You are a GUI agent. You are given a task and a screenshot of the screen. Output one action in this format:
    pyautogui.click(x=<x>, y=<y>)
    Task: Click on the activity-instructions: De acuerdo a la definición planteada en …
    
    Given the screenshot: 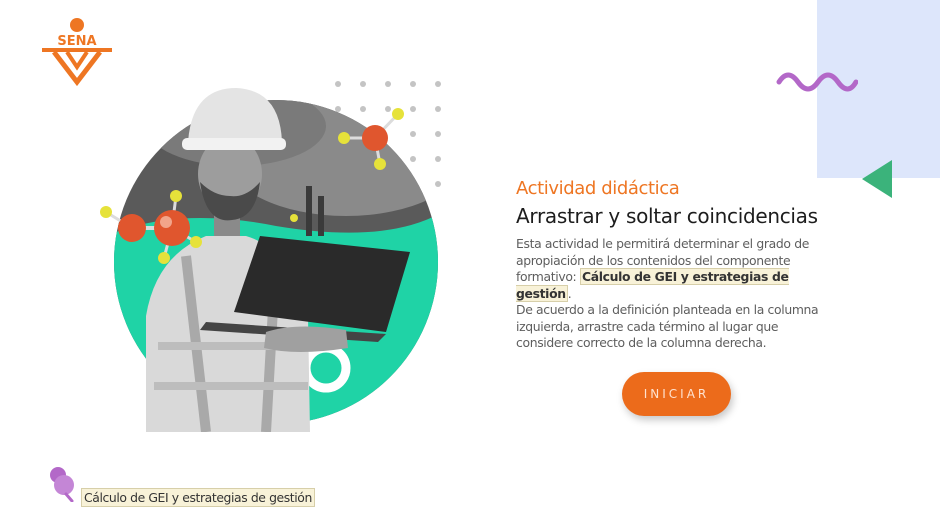 What is the action you would take?
    pyautogui.click(x=667, y=326)
    